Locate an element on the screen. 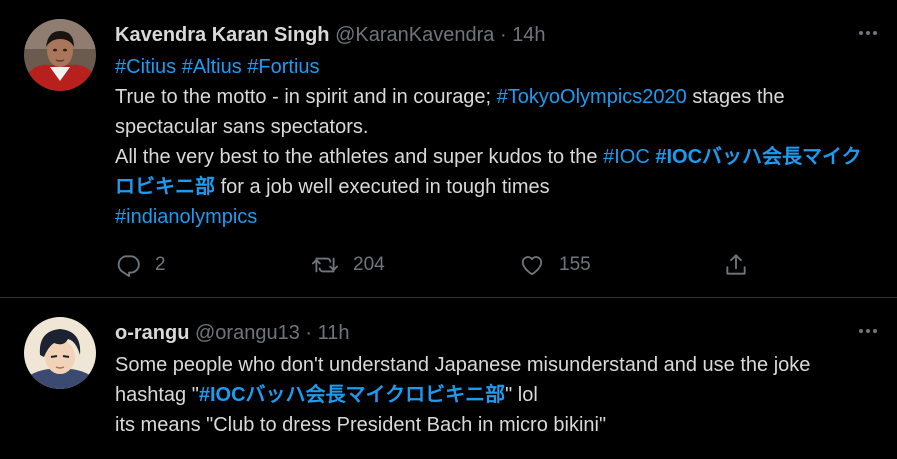  reply-icon is located at coordinates (128, 265).